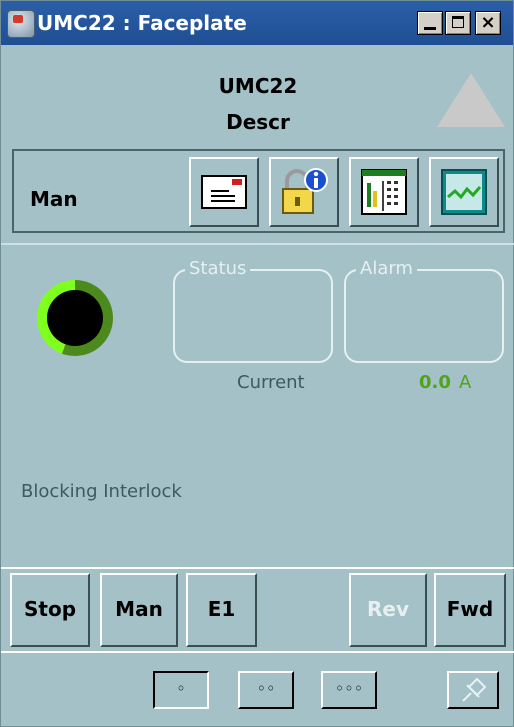 The height and width of the screenshot is (727, 514). What do you see at coordinates (50, 610) in the screenshot?
I see `stop-button: Stop` at bounding box center [50, 610].